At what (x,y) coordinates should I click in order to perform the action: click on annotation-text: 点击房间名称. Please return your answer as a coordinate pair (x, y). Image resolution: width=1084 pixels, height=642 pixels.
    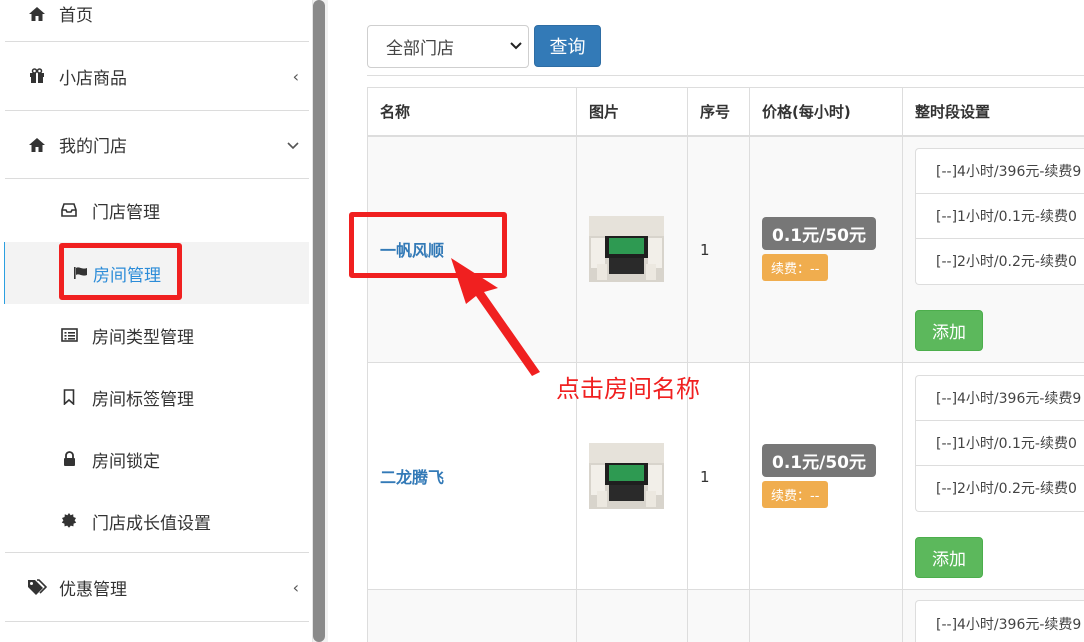
    Looking at the image, I should click on (628, 389).